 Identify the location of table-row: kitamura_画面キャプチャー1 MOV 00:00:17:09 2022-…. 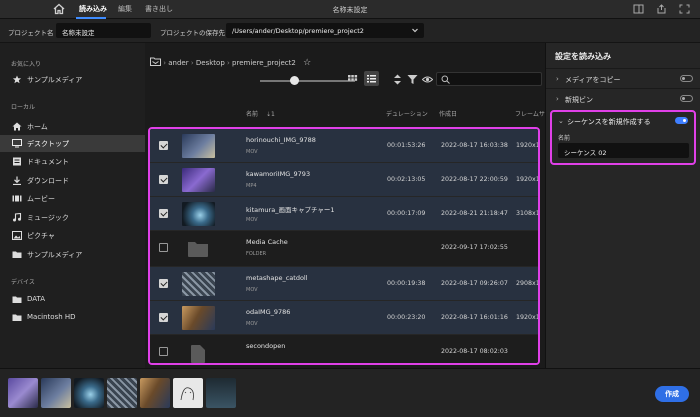
(344, 214).